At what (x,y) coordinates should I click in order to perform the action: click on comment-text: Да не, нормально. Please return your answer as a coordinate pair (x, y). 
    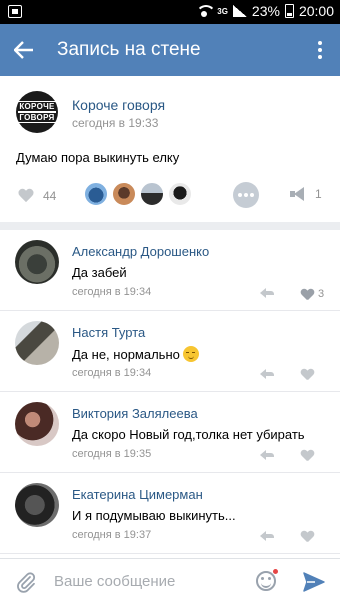
    Looking at the image, I should click on (126, 354).